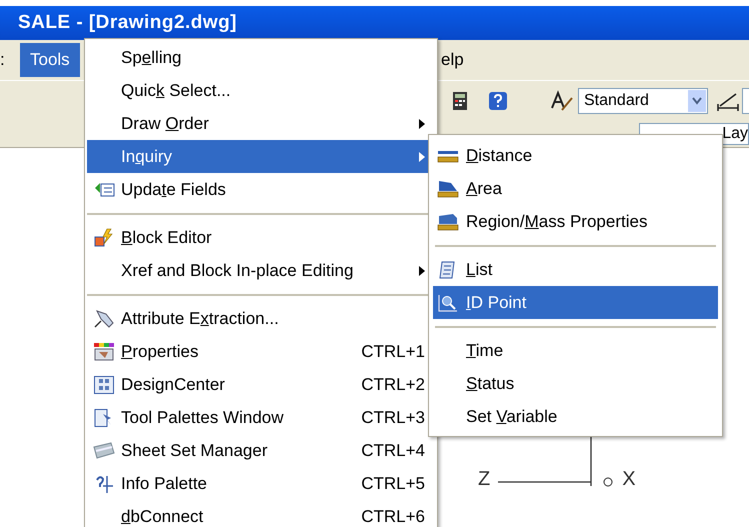 The image size is (749, 527). Describe the element at coordinates (575, 302) in the screenshot. I see `menu-item: ID Point` at that location.